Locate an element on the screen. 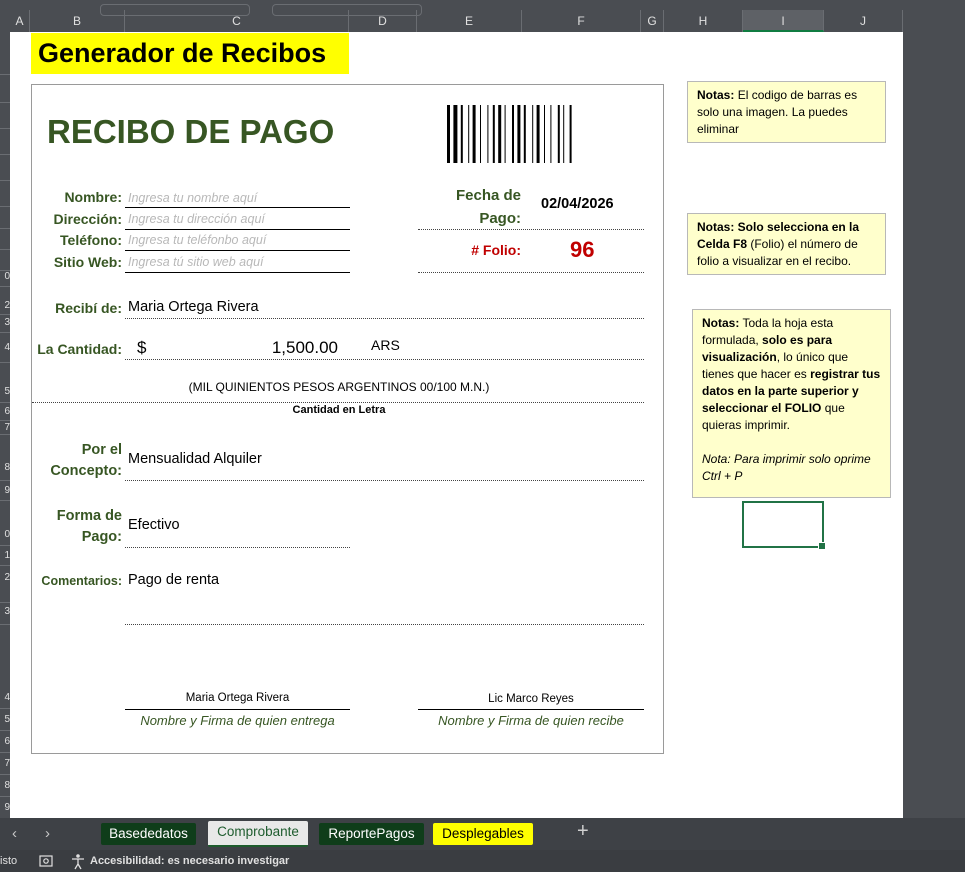 Image resolution: width=965 pixels, height=872 pixels. barcode-image is located at coordinates (532, 134).